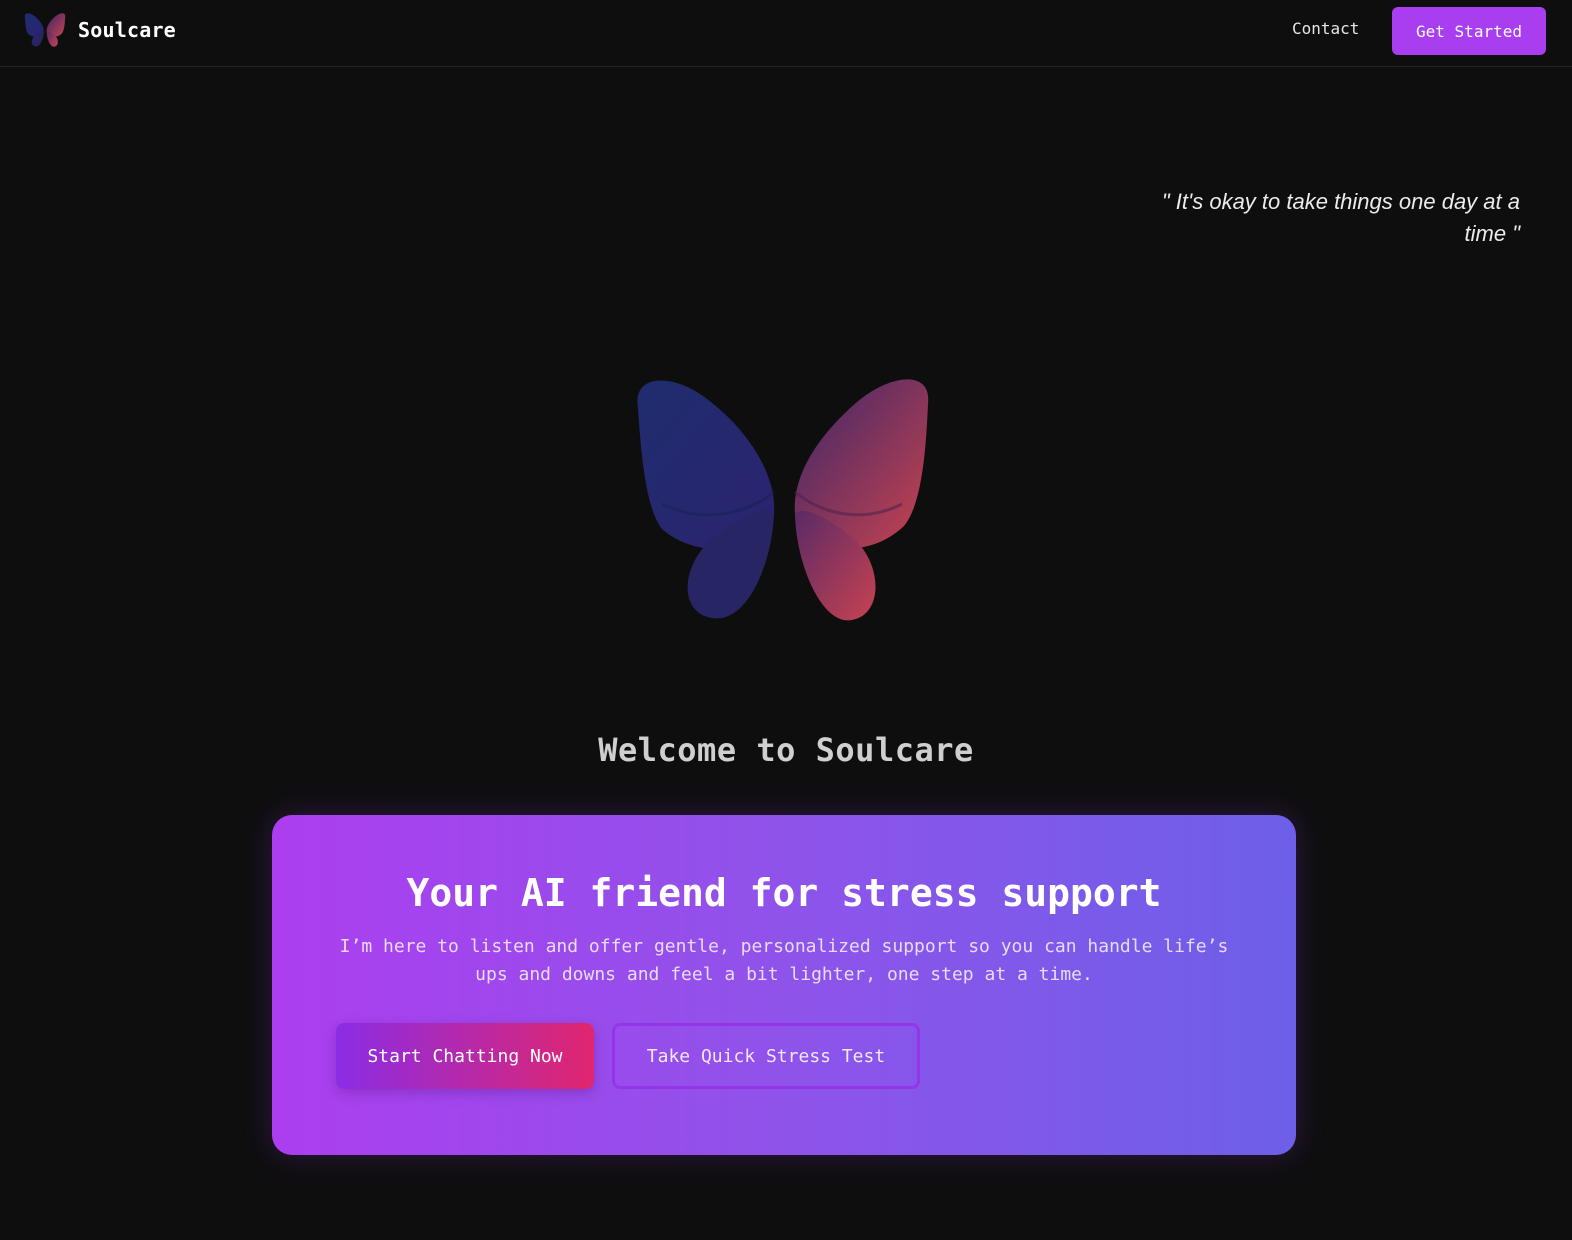 The height and width of the screenshot is (1240, 1572). I want to click on stress-test-button: Take Quick Stress Test, so click(766, 1056).